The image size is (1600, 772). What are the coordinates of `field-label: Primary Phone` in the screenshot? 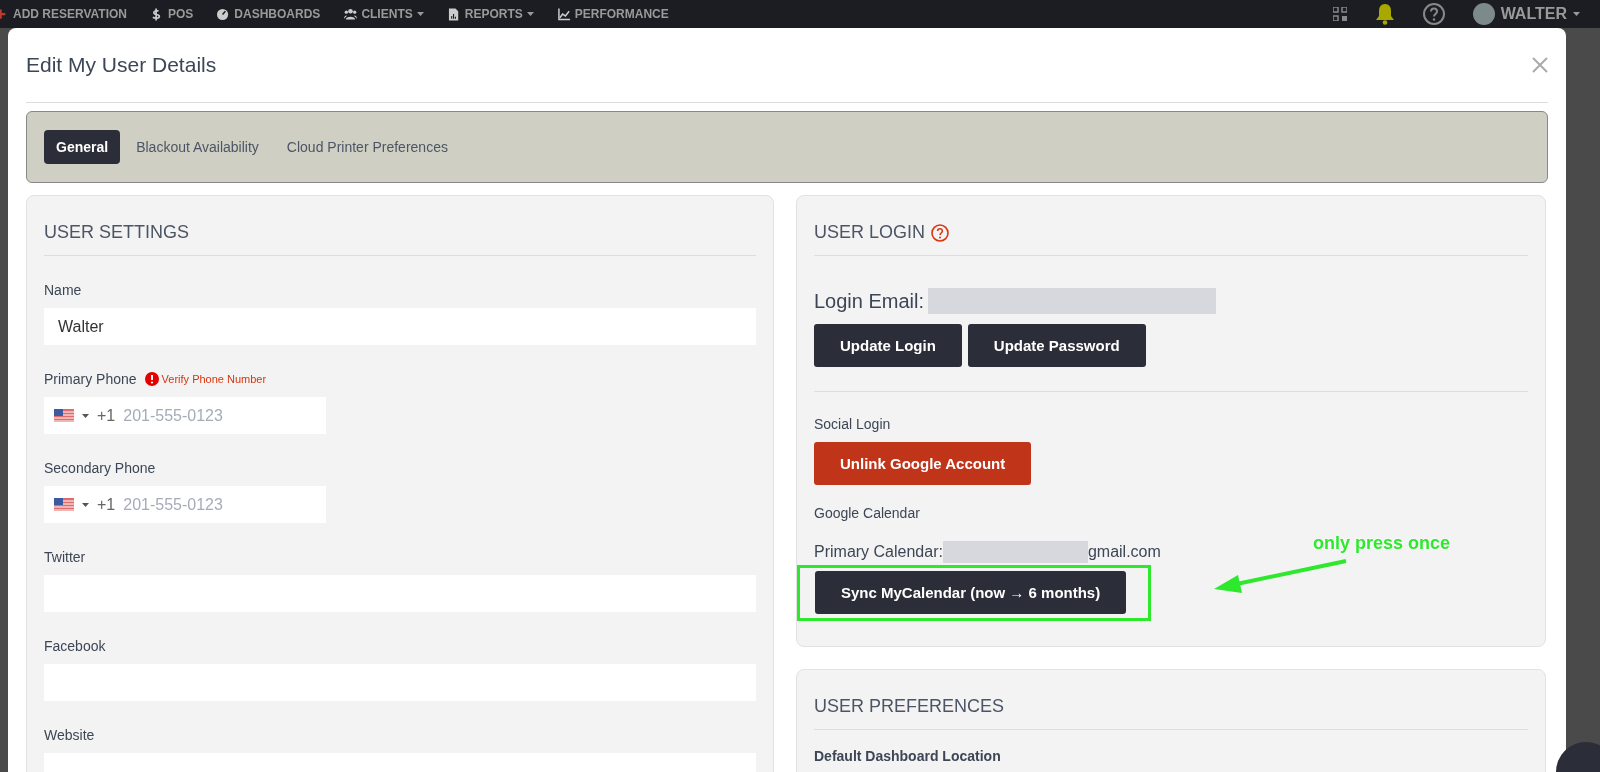 It's located at (90, 379).